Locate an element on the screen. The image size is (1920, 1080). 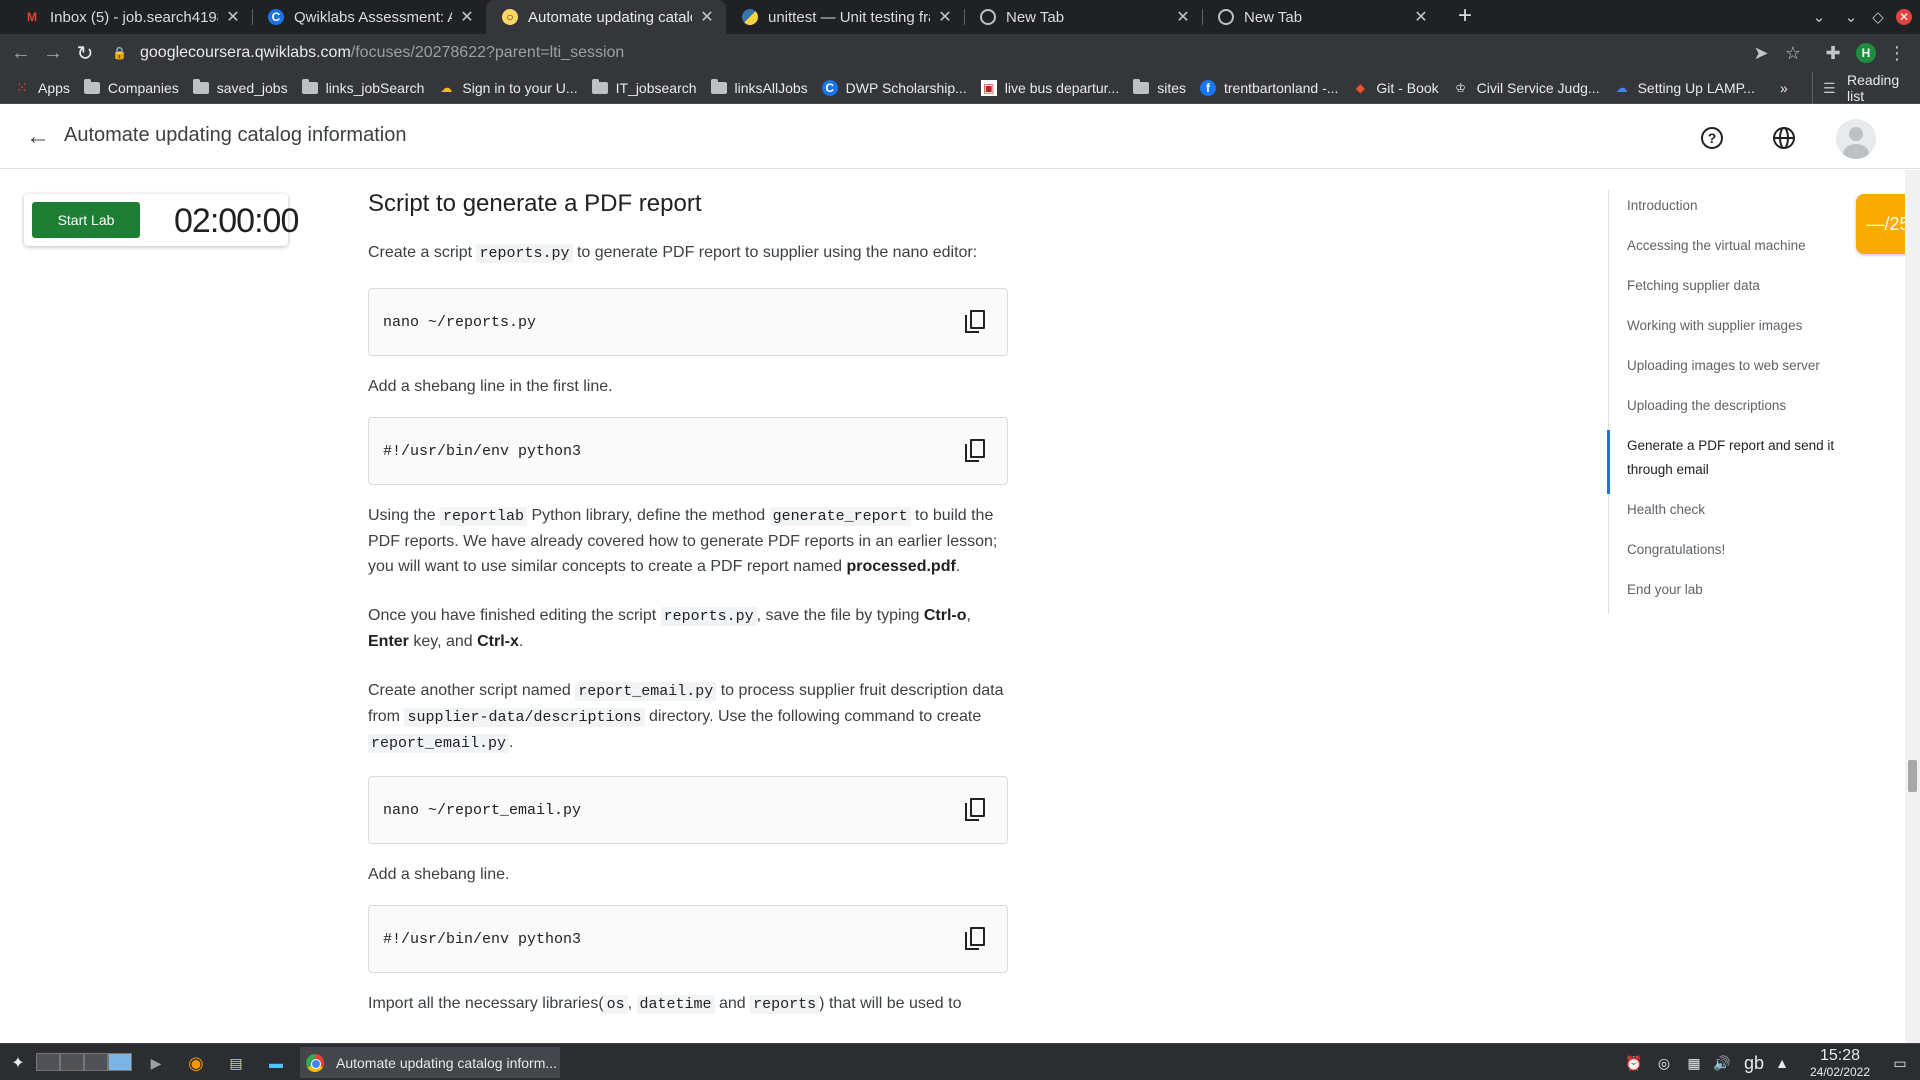
tab-search-icon: ⌄ is located at coordinates (1819, 17).